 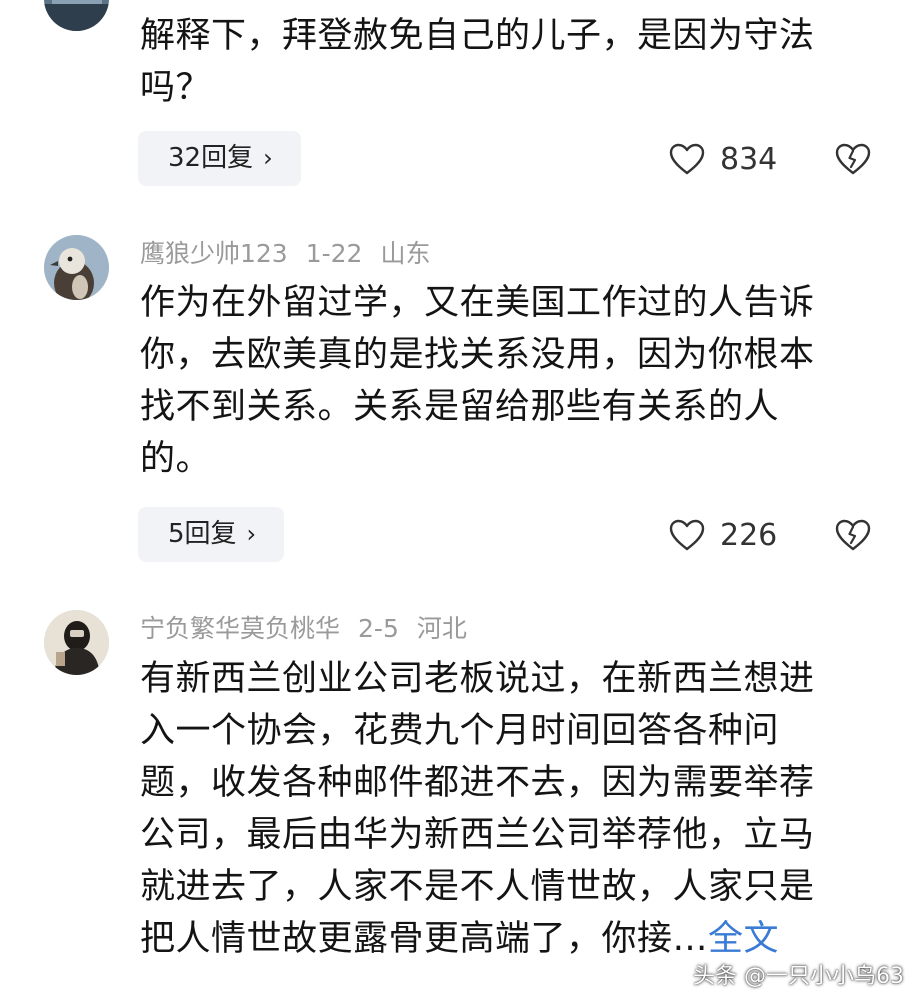 What do you see at coordinates (441, 628) in the screenshot?
I see `comment-location: 河北` at bounding box center [441, 628].